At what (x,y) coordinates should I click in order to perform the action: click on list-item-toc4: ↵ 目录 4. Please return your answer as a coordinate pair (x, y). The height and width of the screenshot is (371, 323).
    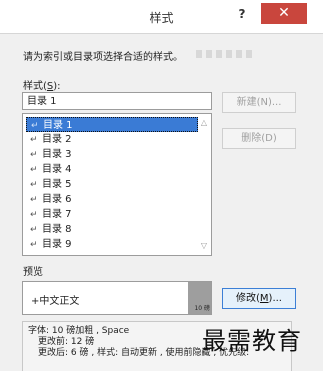
    Looking at the image, I should click on (112, 169).